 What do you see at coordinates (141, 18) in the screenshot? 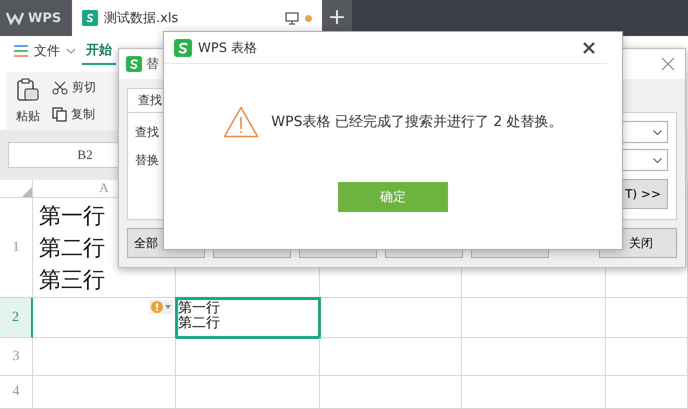
I see `document-name: 测试数据.xls` at bounding box center [141, 18].